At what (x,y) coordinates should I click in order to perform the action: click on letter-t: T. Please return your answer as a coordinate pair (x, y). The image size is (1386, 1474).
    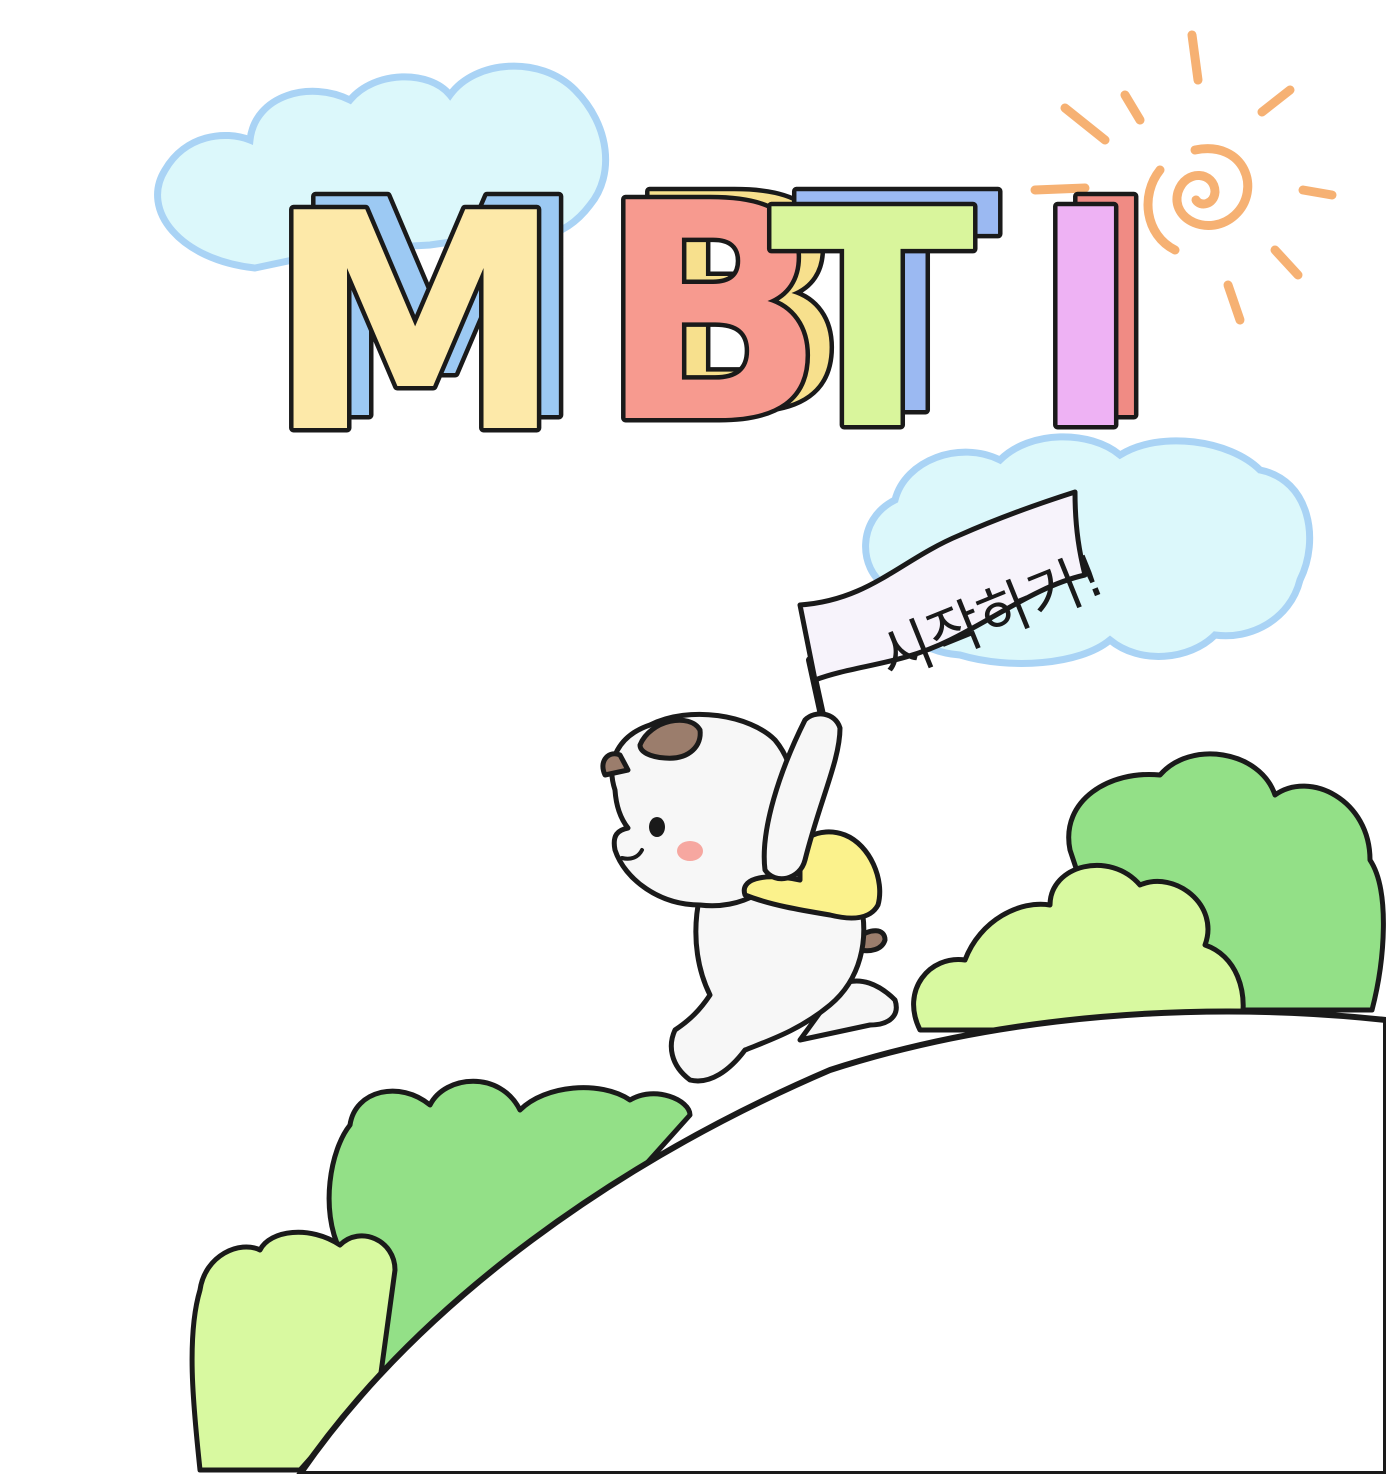
    Looking at the image, I should click on (873, 321).